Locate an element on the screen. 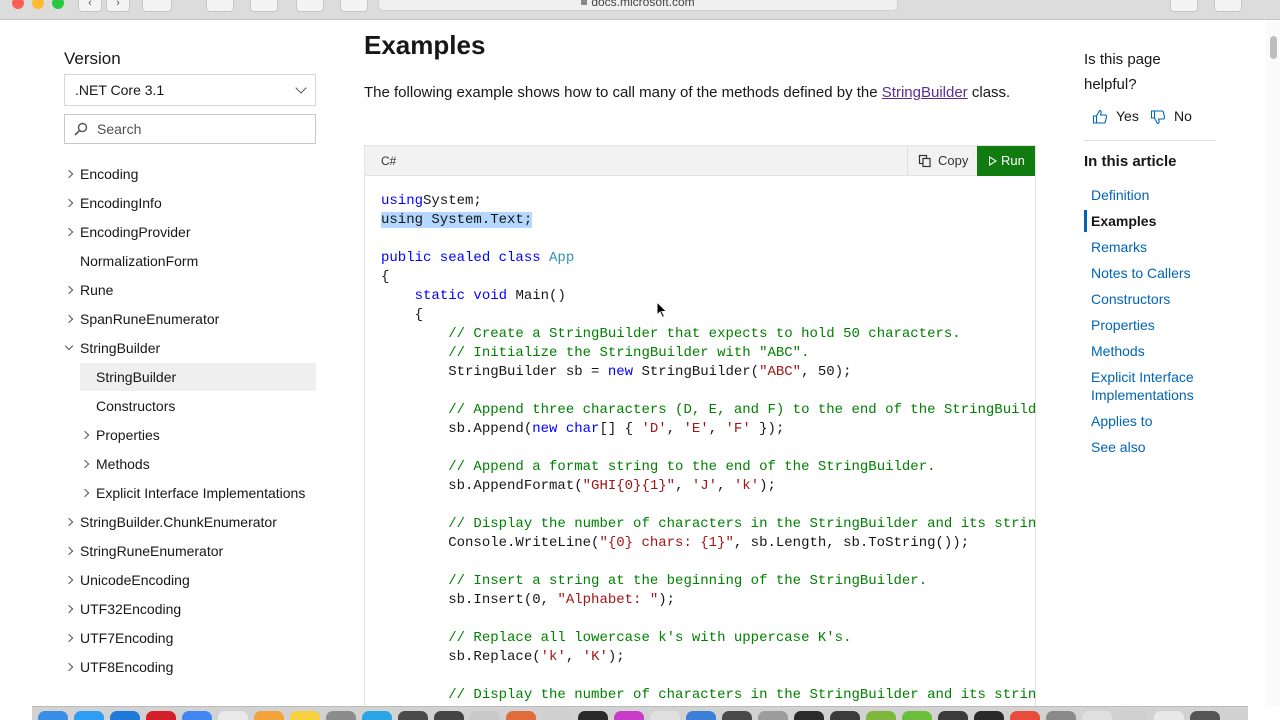 This screenshot has width=1280, height=720. toc-link: Properties is located at coordinates (1153, 325).